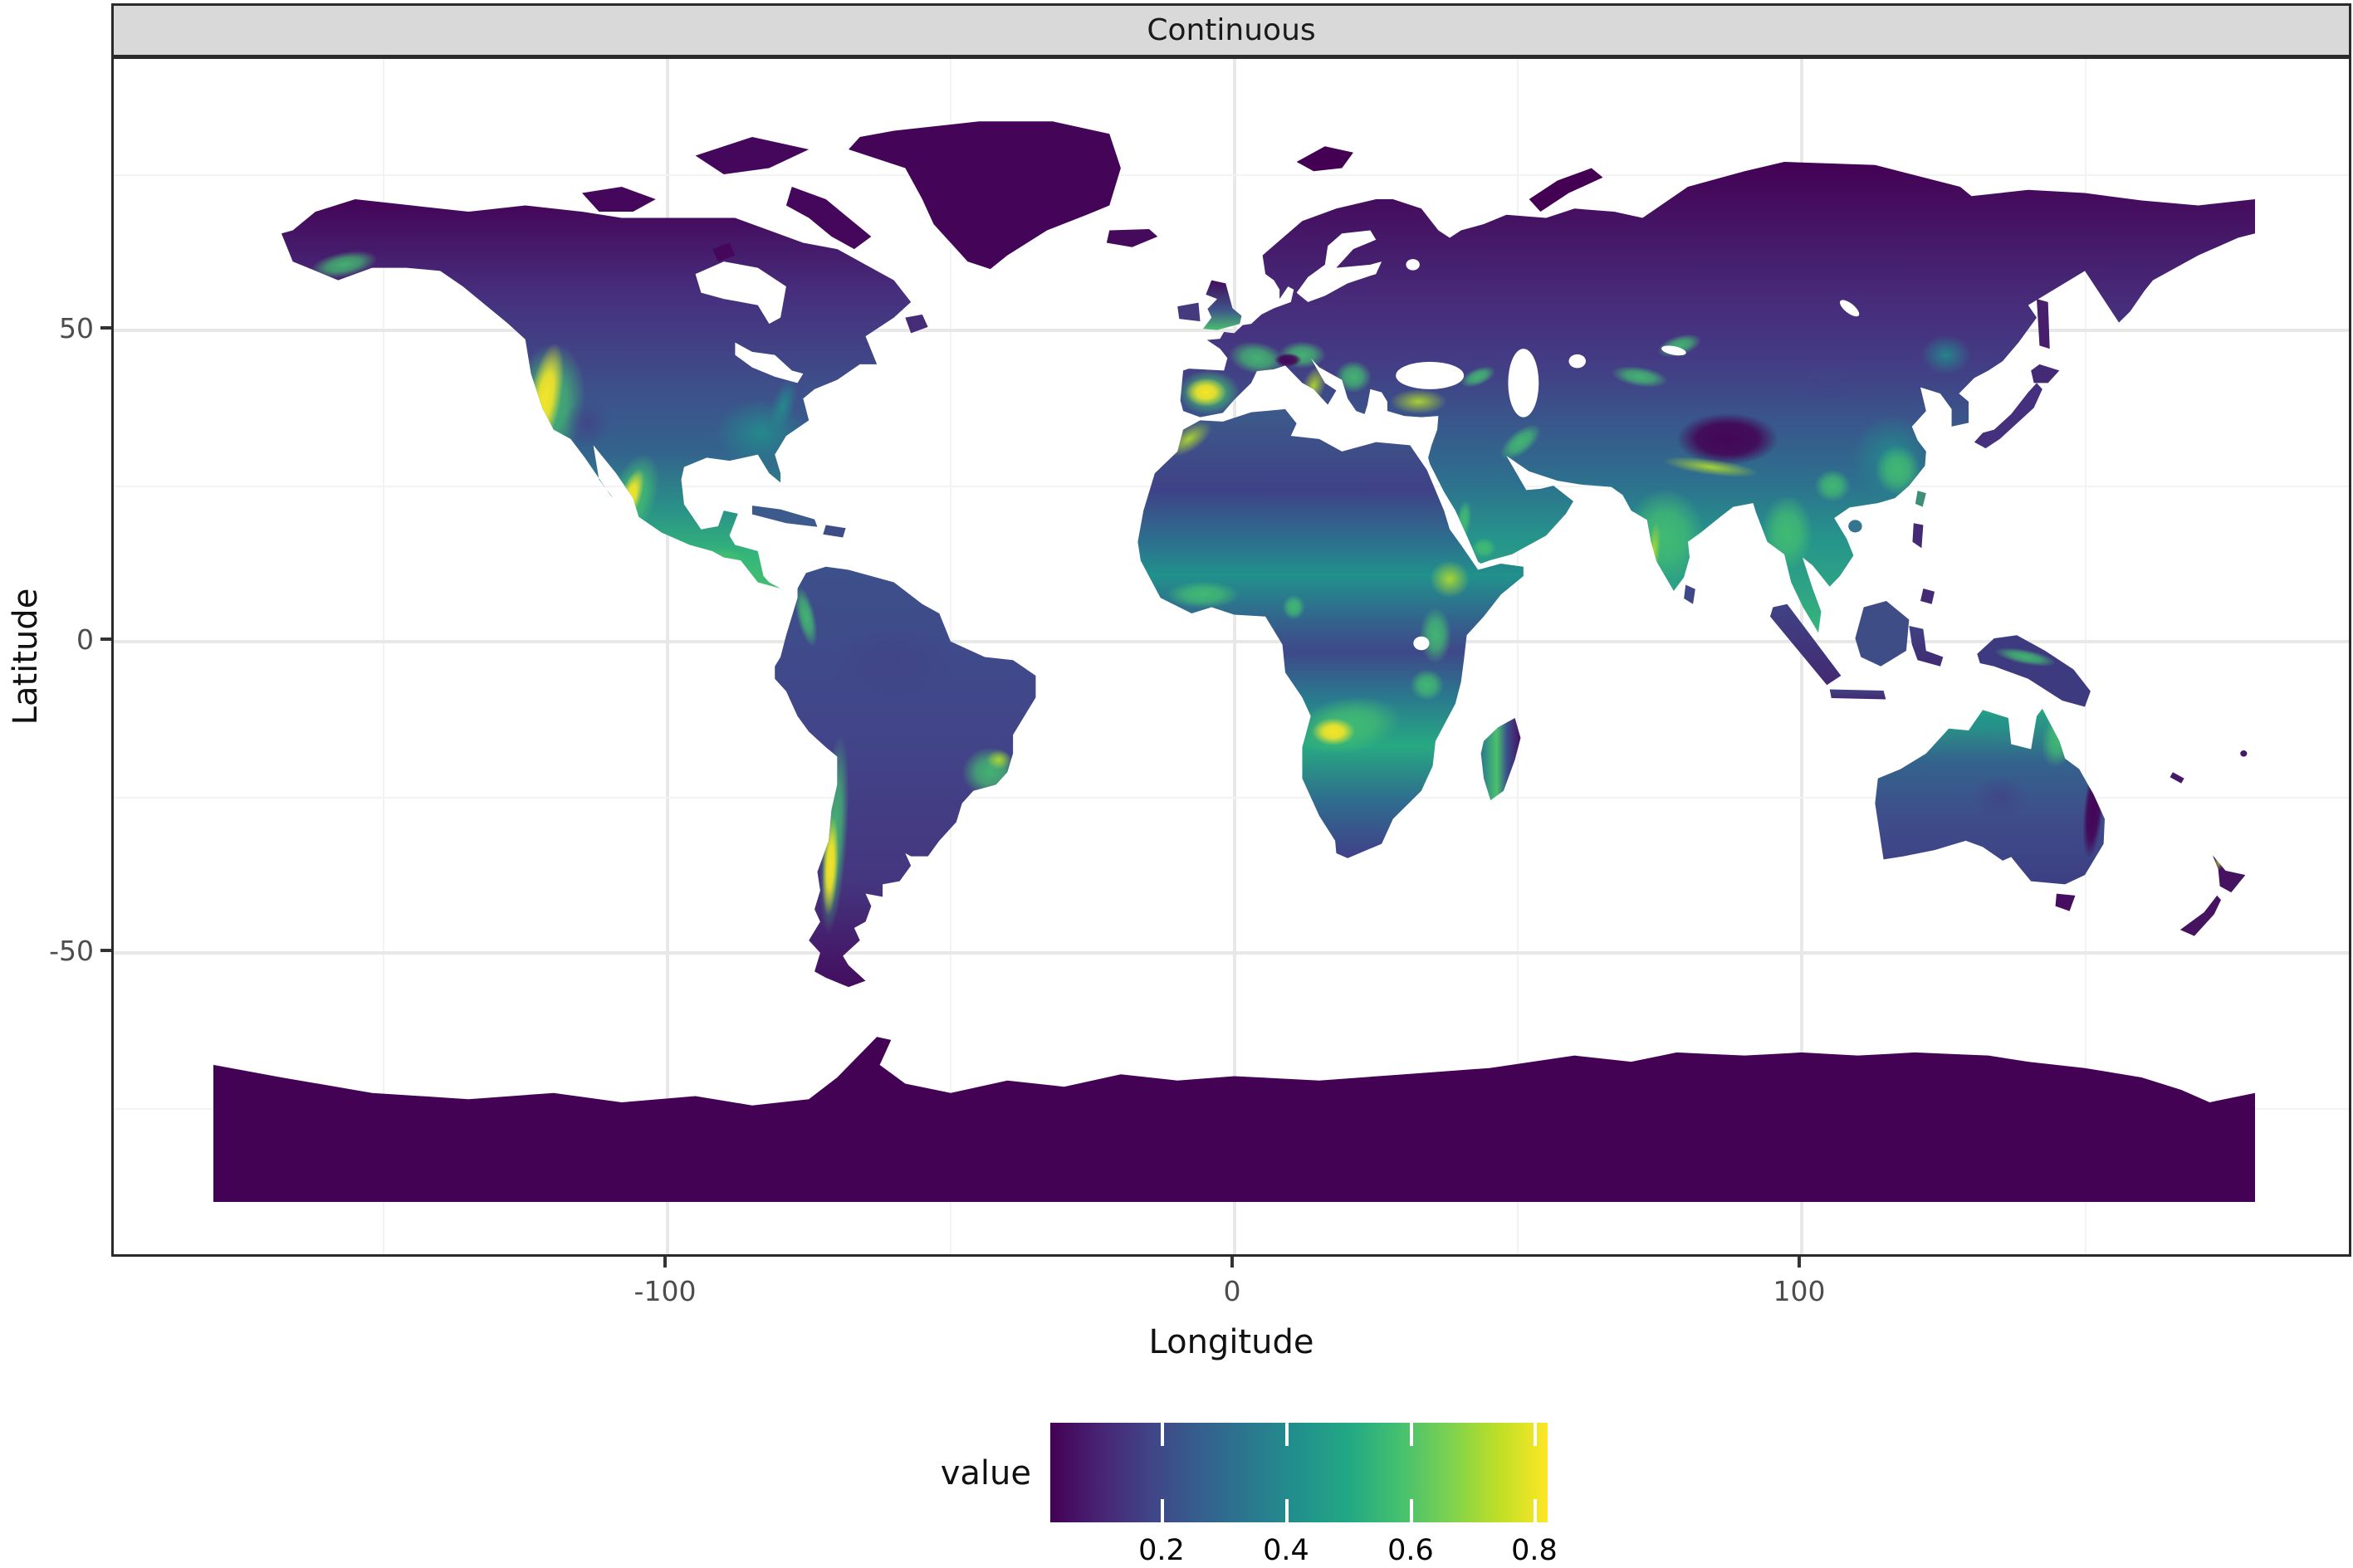 Image resolution: width=2353 pixels, height=1568 pixels. I want to click on lake-victoria, so click(1421, 644).